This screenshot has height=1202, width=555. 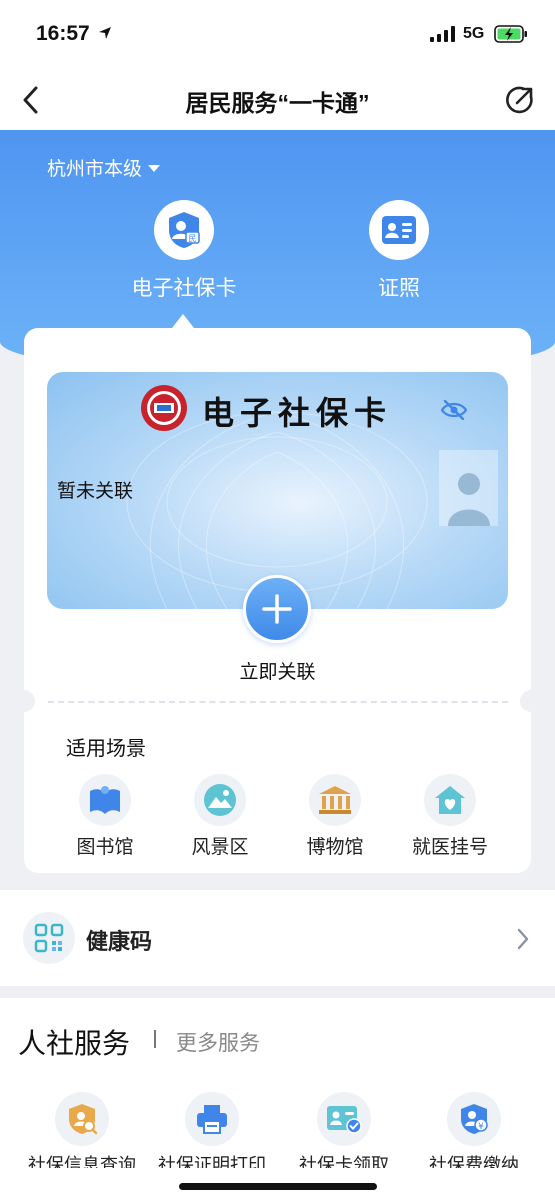 I want to click on scene-hospital-registration: 就医挂号, so click(x=450, y=816).